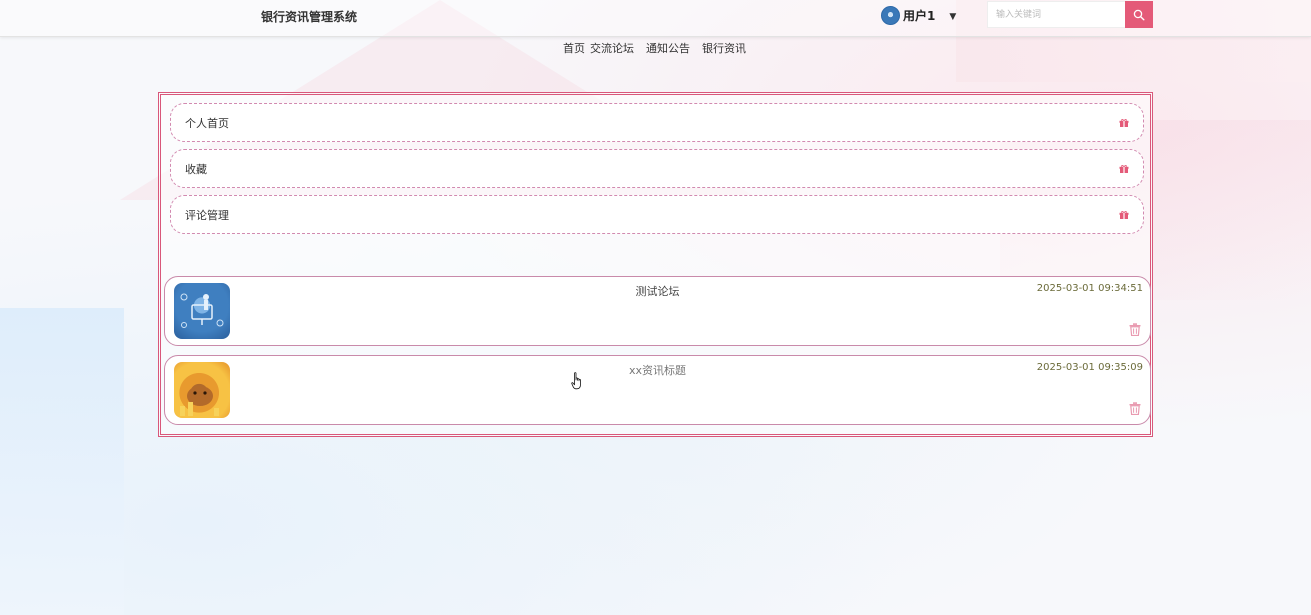  What do you see at coordinates (668, 48) in the screenshot?
I see `nav-notice: 通知公告` at bounding box center [668, 48].